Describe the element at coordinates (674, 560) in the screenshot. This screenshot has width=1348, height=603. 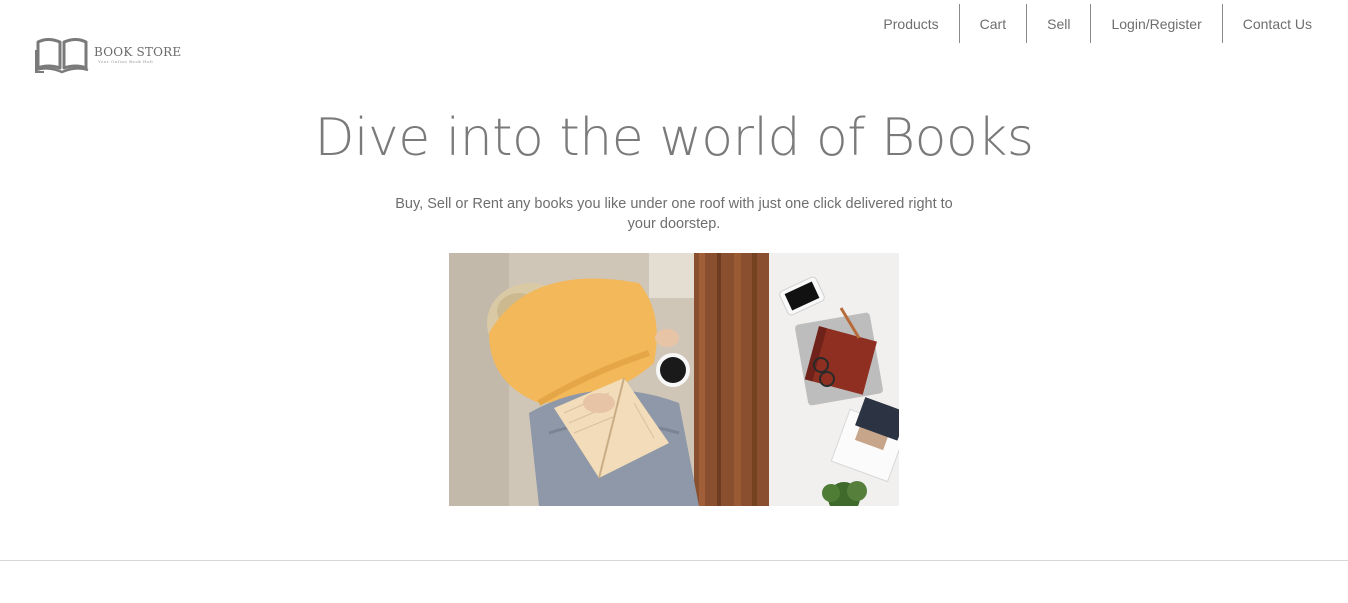
I see `divider` at that location.